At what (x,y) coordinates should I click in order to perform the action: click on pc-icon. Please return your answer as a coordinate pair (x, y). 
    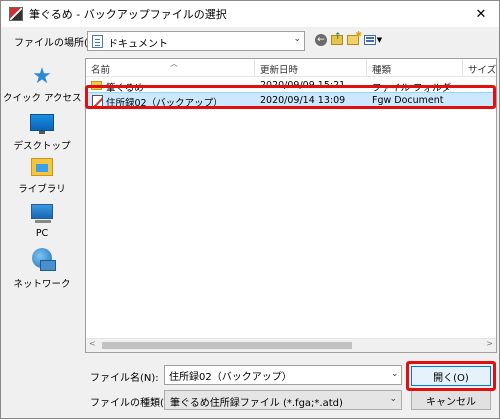
    Looking at the image, I should click on (42, 213).